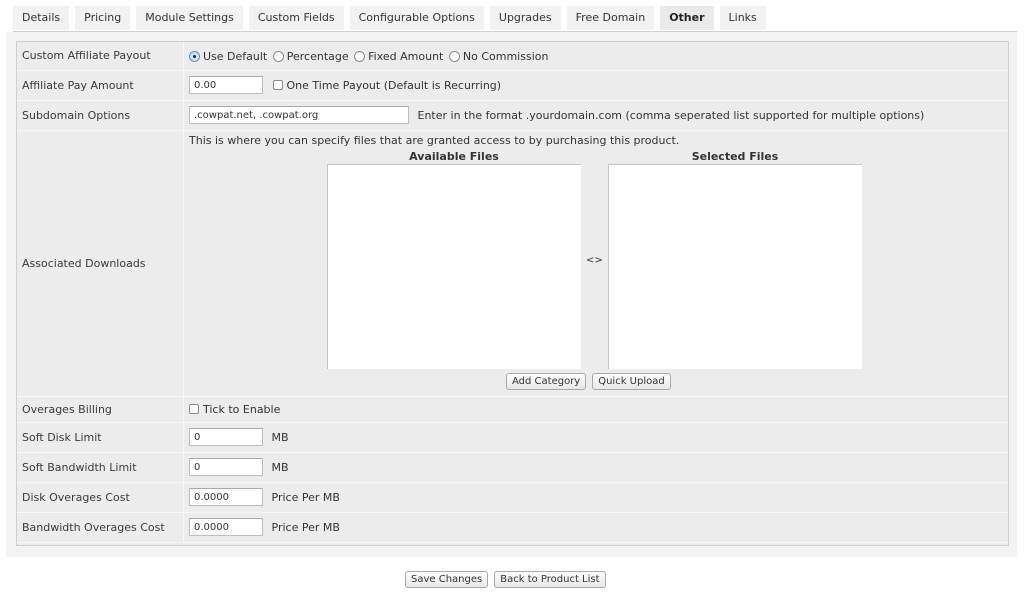 Image resolution: width=1024 pixels, height=594 pixels. I want to click on tab-details: Details, so click(41, 18).